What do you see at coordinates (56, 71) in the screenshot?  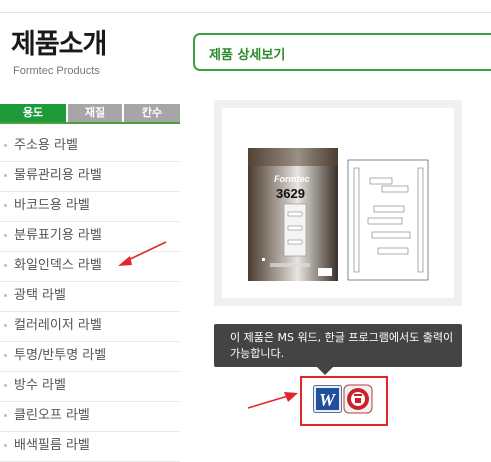 I see `page-subtitle: Formtec Products` at bounding box center [56, 71].